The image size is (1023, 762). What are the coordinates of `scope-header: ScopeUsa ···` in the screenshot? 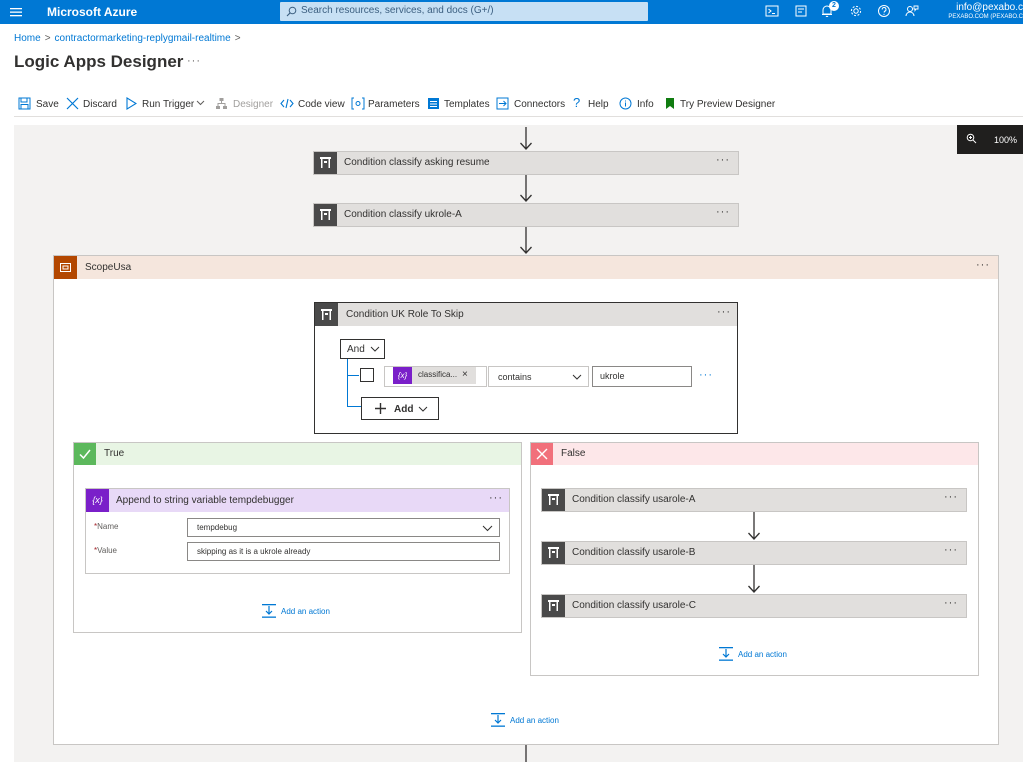 It's located at (526, 267).